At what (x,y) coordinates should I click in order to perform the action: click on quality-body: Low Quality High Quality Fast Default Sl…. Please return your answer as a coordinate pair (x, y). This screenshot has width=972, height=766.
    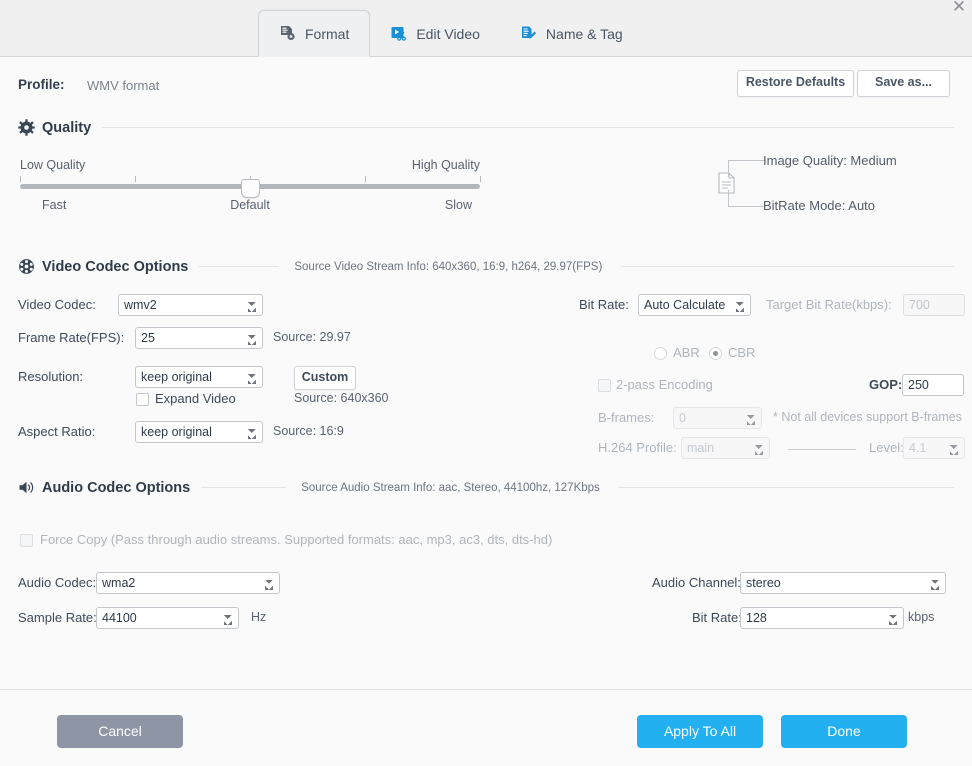
    Looking at the image, I should click on (486, 195).